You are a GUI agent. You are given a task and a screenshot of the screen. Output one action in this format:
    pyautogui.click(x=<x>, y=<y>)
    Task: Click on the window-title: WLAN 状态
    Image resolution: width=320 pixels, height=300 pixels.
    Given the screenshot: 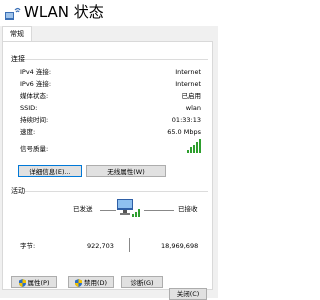 What is the action you would take?
    pyautogui.click(x=64, y=12)
    